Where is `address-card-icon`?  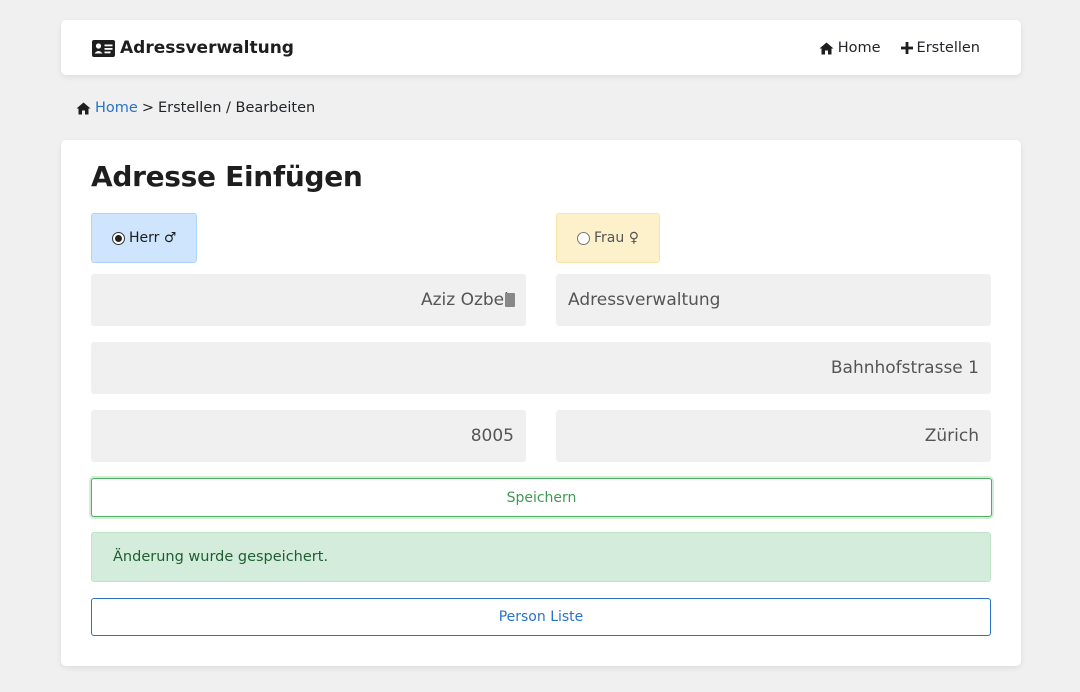
address-card-icon is located at coordinates (103, 48).